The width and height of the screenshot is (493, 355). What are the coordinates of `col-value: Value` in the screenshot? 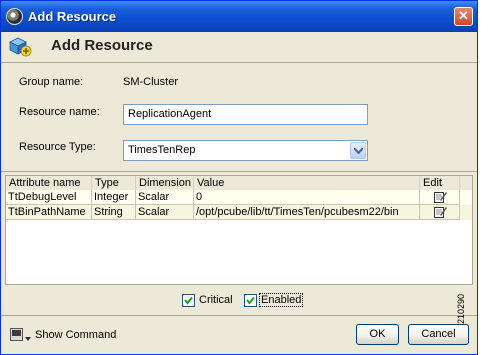 It's located at (307, 183).